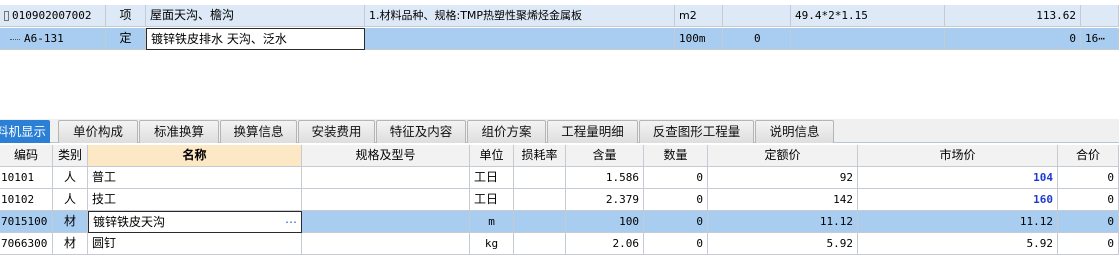 The width and height of the screenshot is (1119, 279). What do you see at coordinates (26, 156) in the screenshot?
I see `header-code: 编码` at bounding box center [26, 156].